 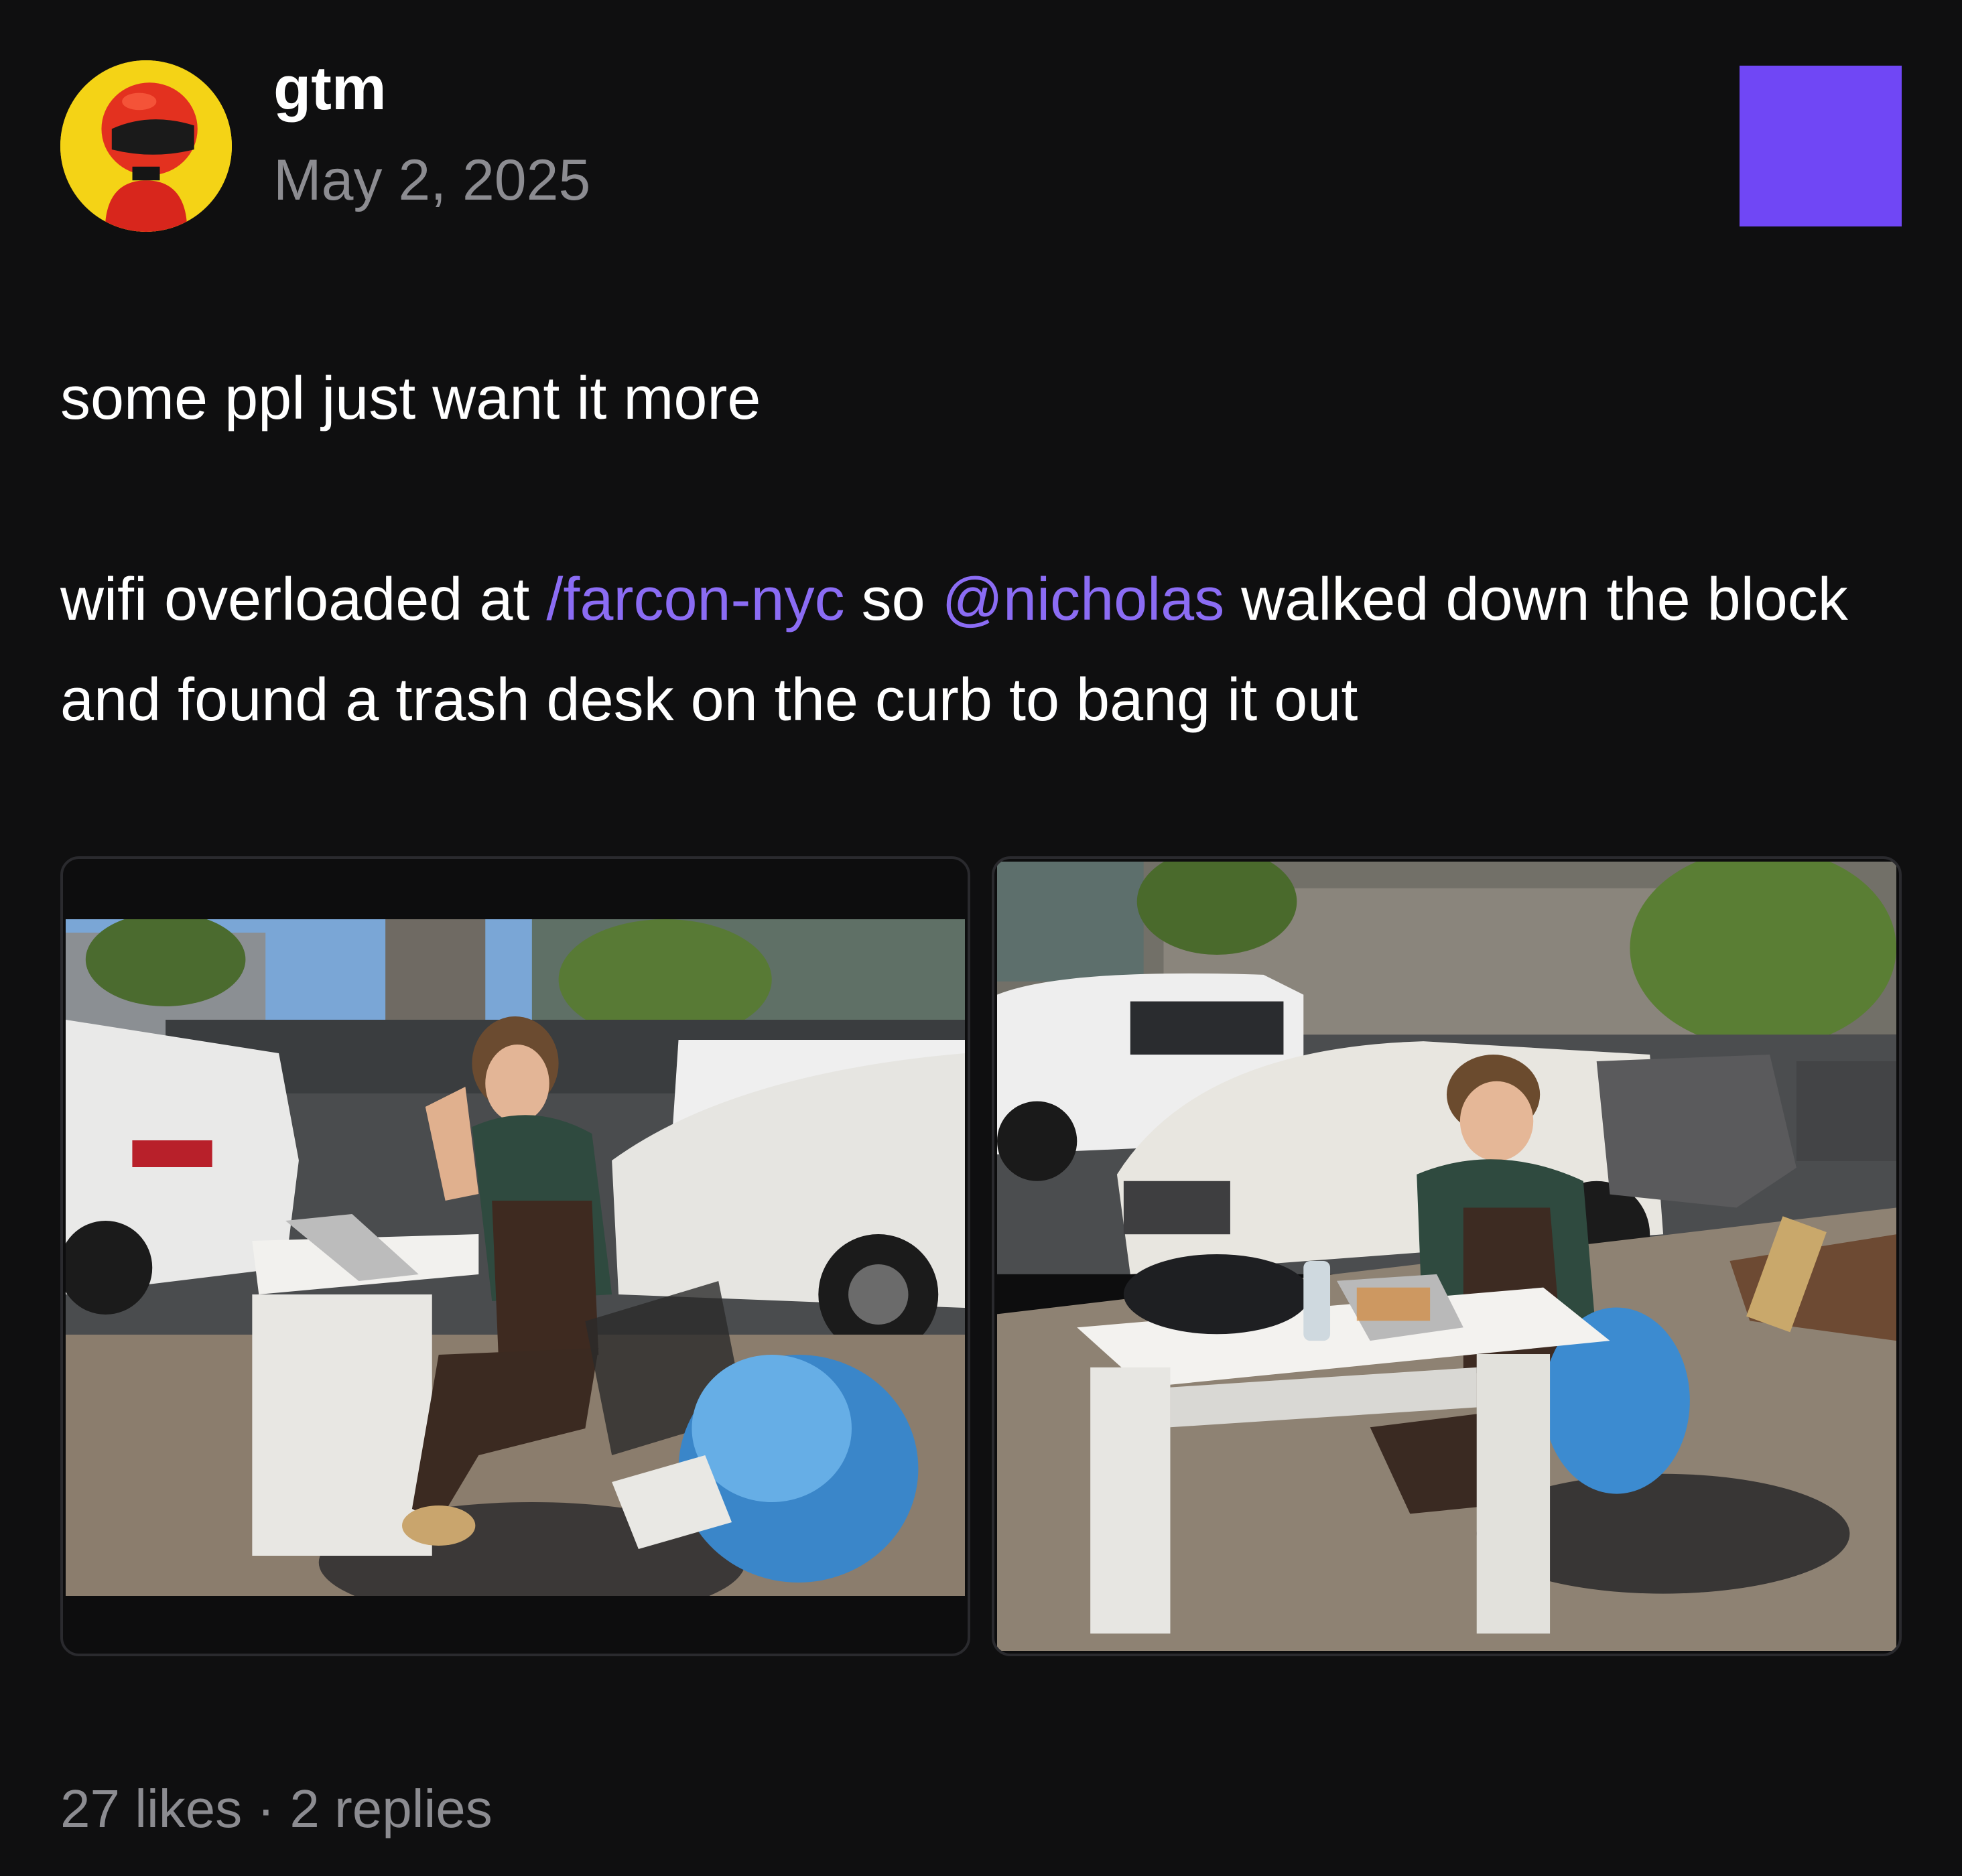 I want to click on post-text-middle: so, so click(x=893, y=600).